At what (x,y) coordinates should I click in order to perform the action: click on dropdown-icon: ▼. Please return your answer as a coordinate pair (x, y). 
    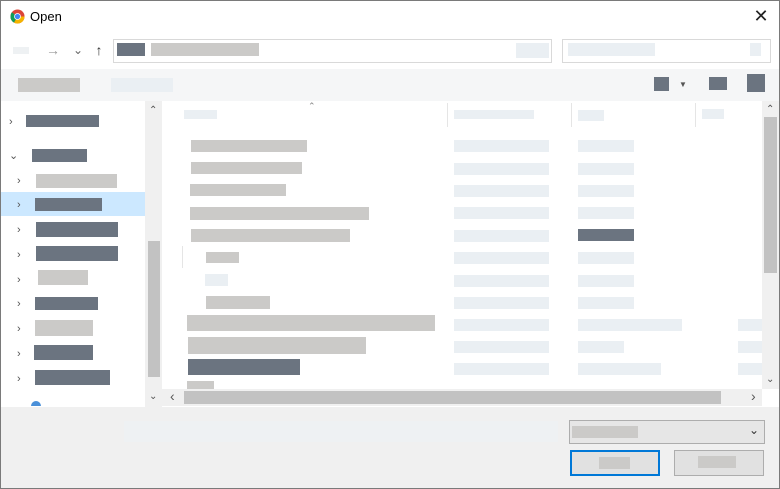
    Looking at the image, I should click on (683, 85).